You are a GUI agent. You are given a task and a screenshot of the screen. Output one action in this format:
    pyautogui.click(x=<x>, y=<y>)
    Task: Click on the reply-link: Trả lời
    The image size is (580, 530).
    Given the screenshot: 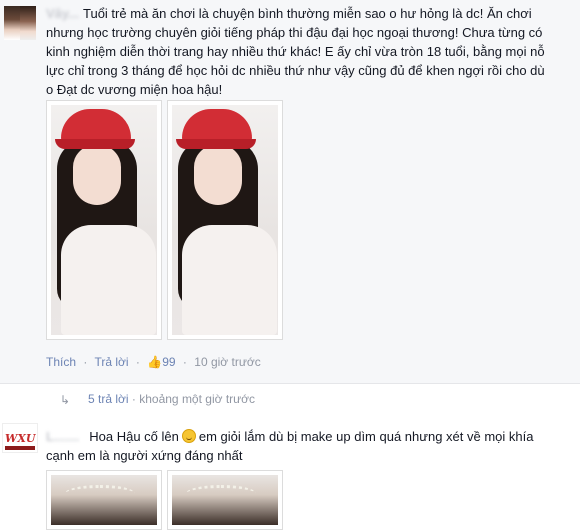 What is the action you would take?
    pyautogui.click(x=111, y=362)
    